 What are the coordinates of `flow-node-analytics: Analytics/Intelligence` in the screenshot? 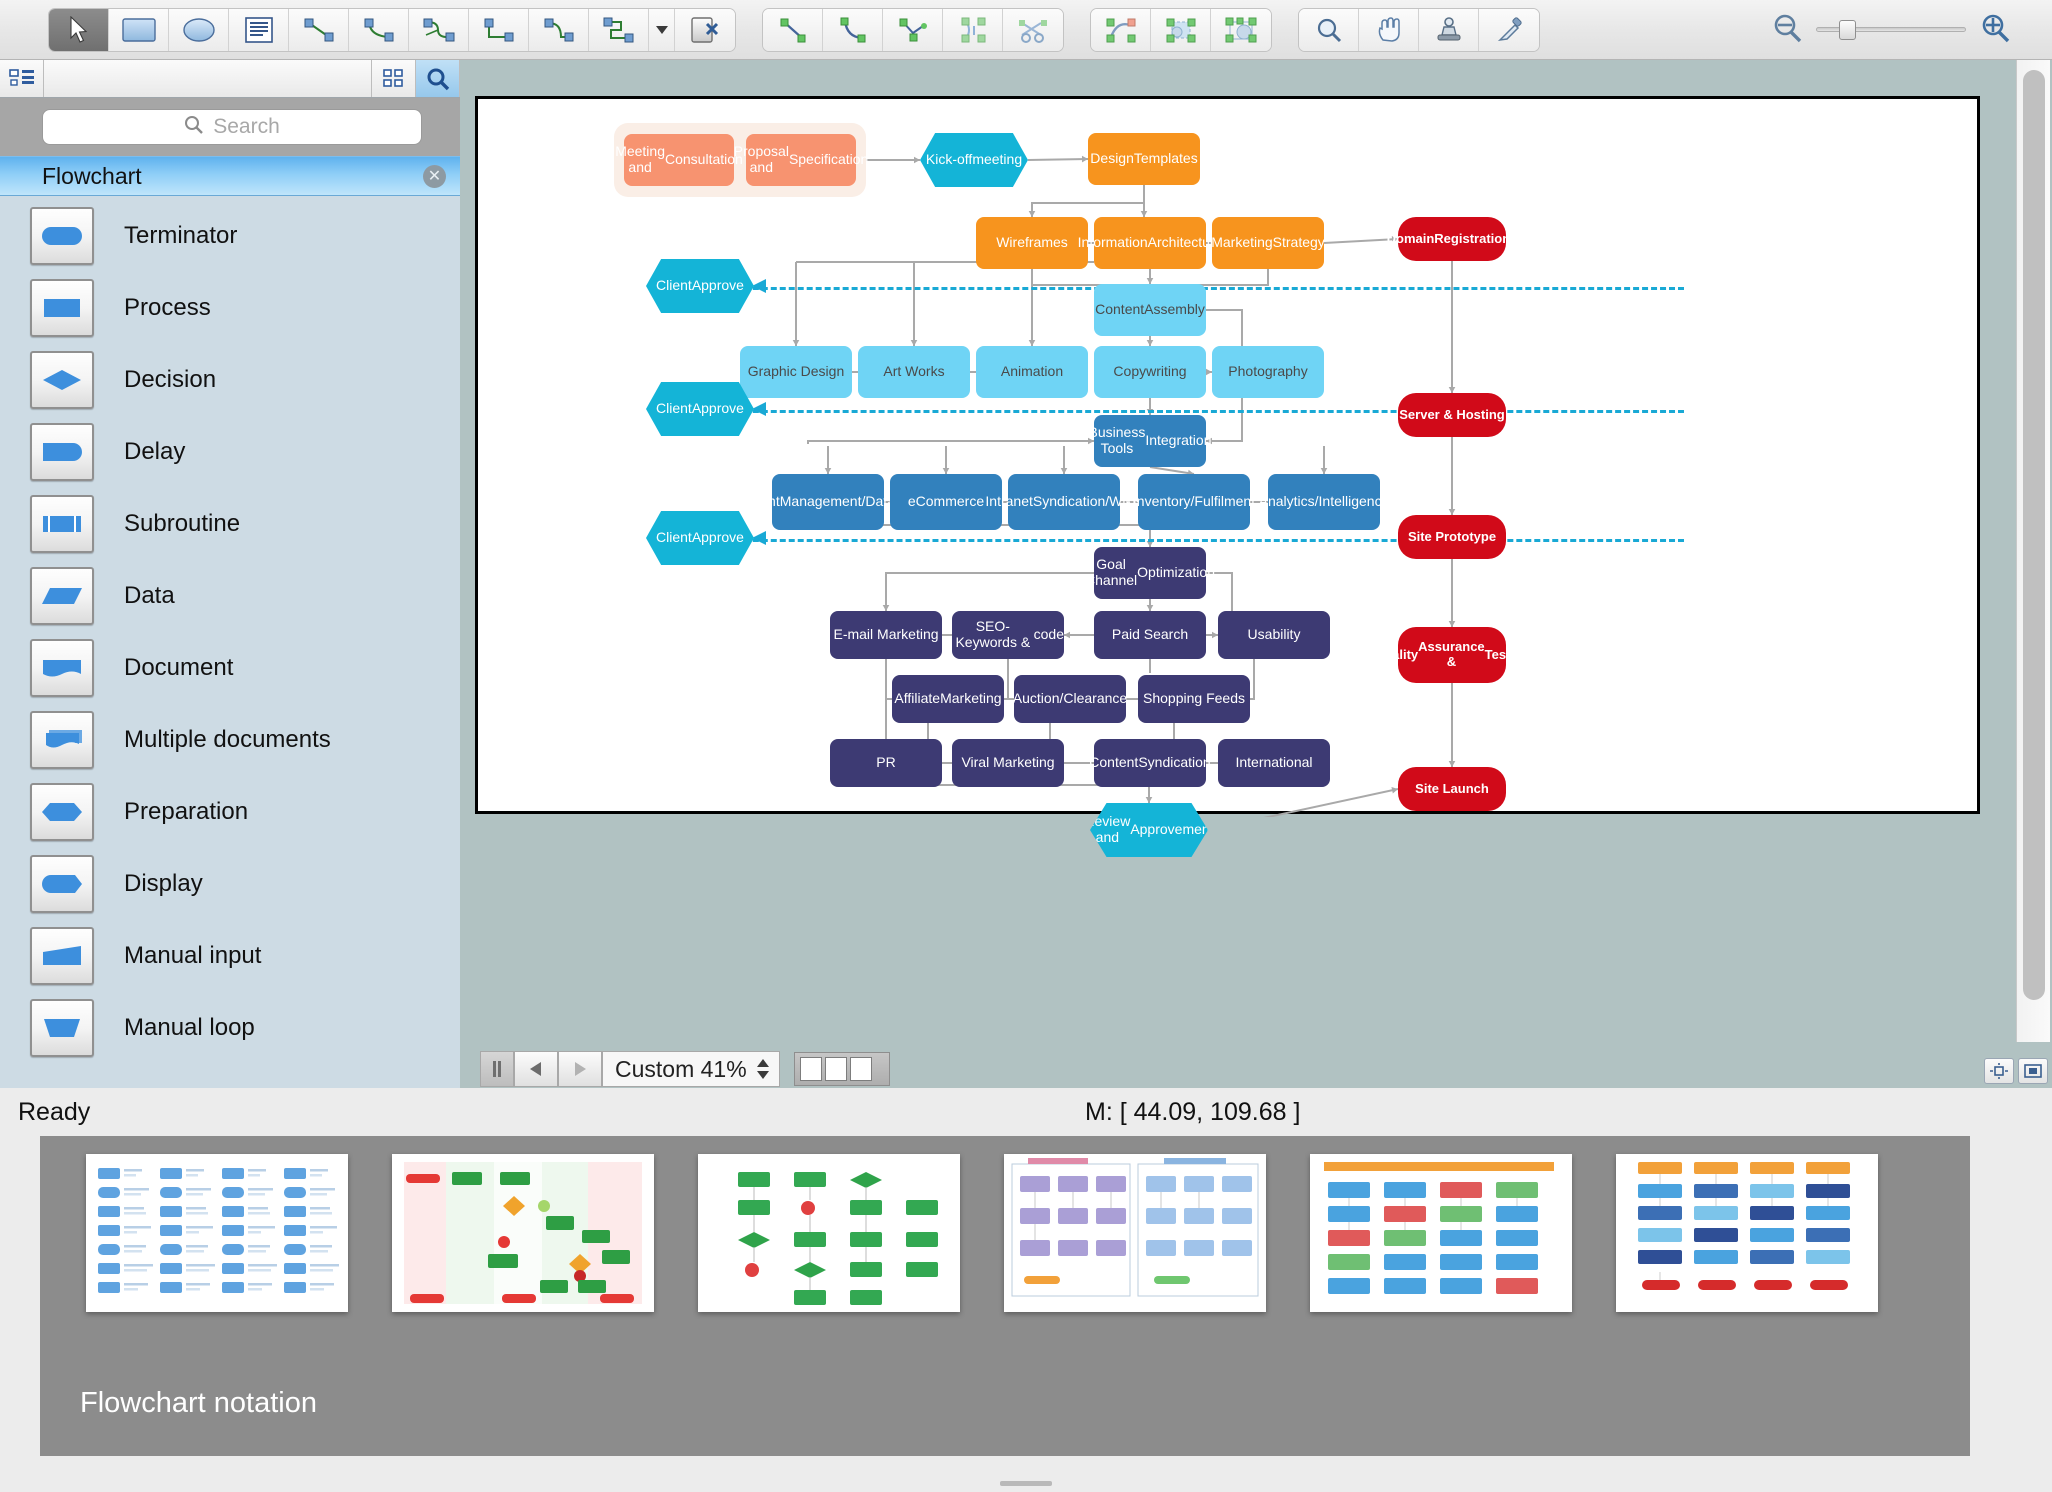 It's located at (1324, 502).